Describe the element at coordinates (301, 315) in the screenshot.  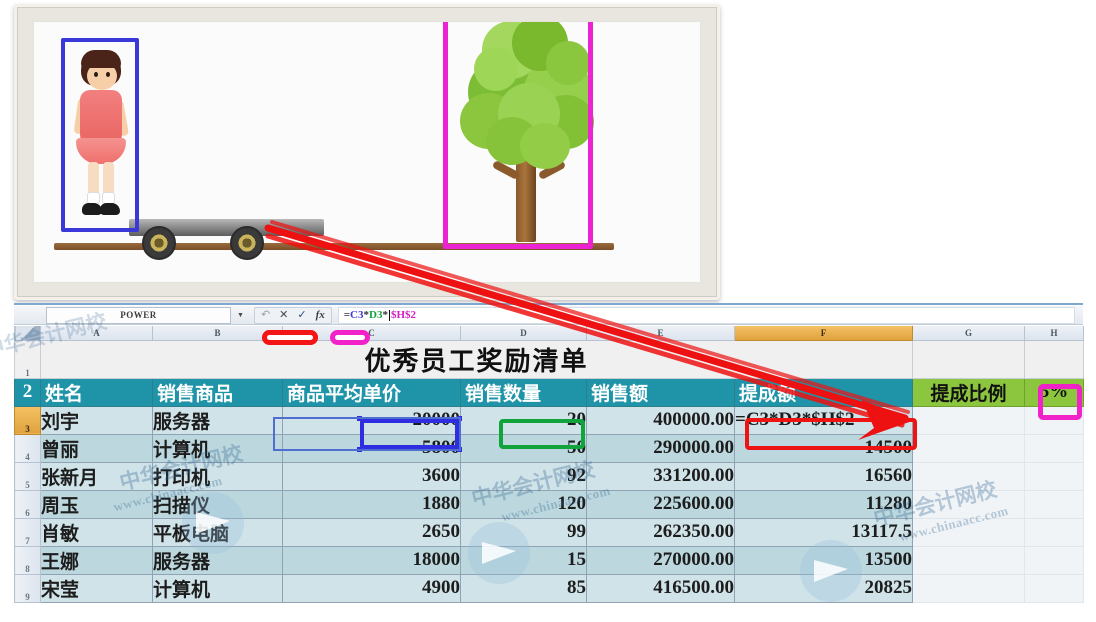
I see `accept-icon: ✓` at that location.